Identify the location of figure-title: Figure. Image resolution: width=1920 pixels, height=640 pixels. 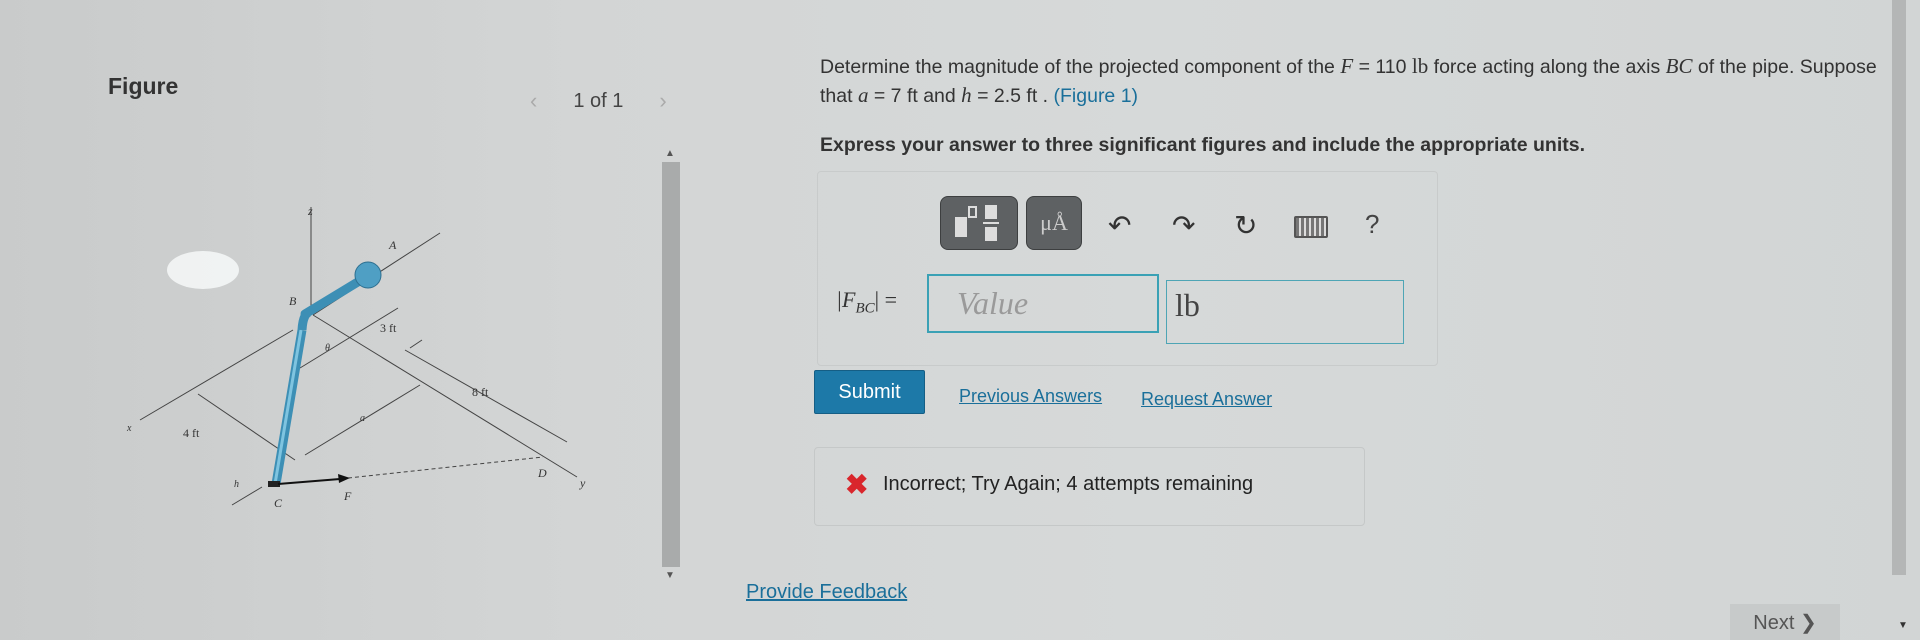
(143, 86).